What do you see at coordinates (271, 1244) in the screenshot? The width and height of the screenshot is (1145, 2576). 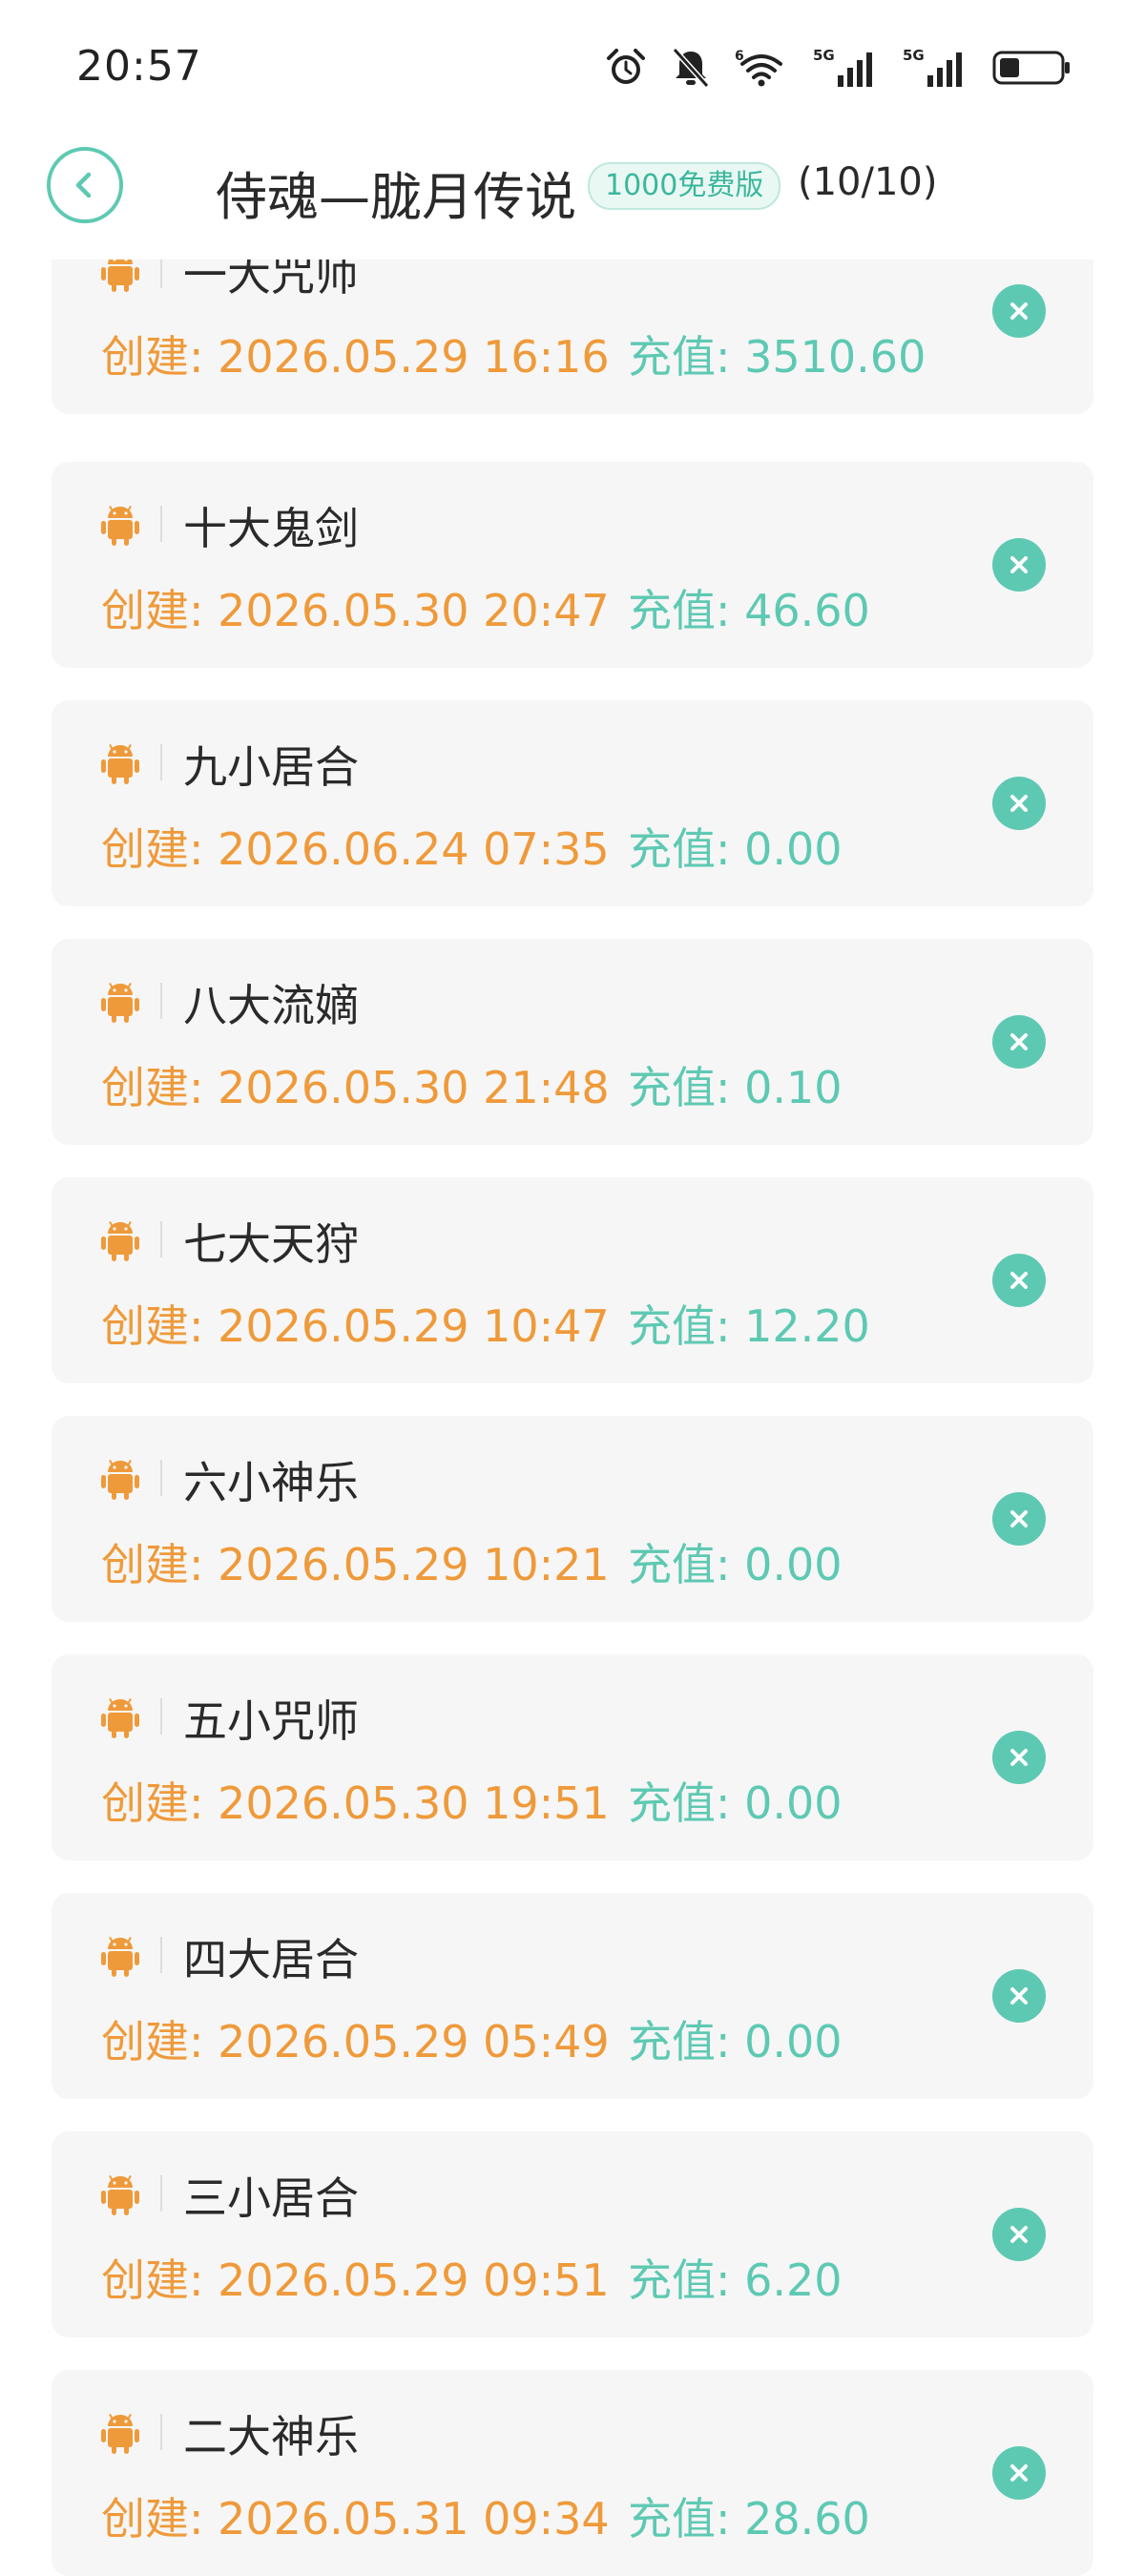 I see `account-name: 七大天狩` at bounding box center [271, 1244].